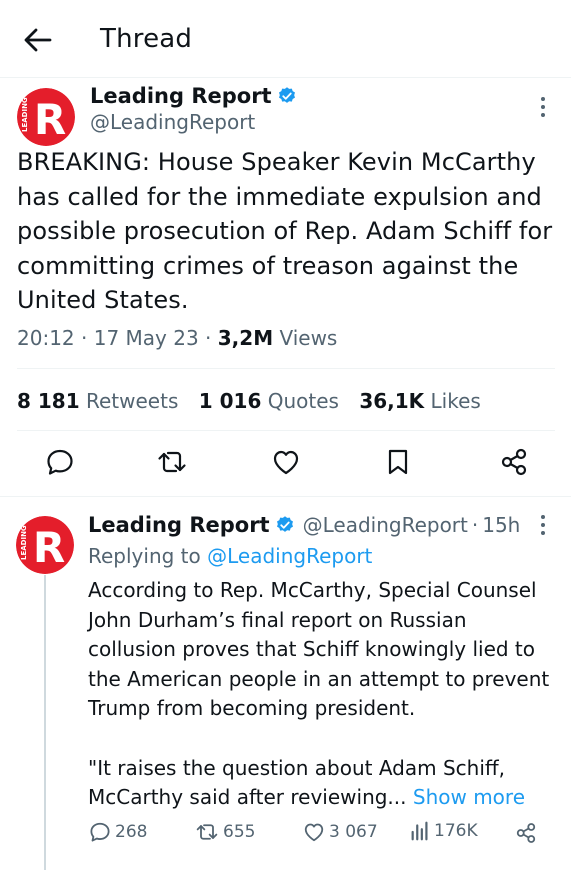  Describe the element at coordinates (239, 832) in the screenshot. I see `retweet-count: 655` at that location.